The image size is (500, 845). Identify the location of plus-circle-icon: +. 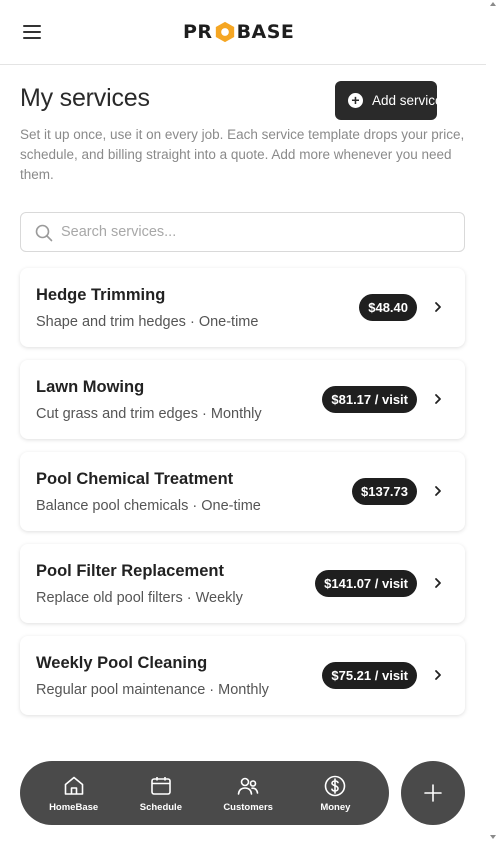
(355, 100).